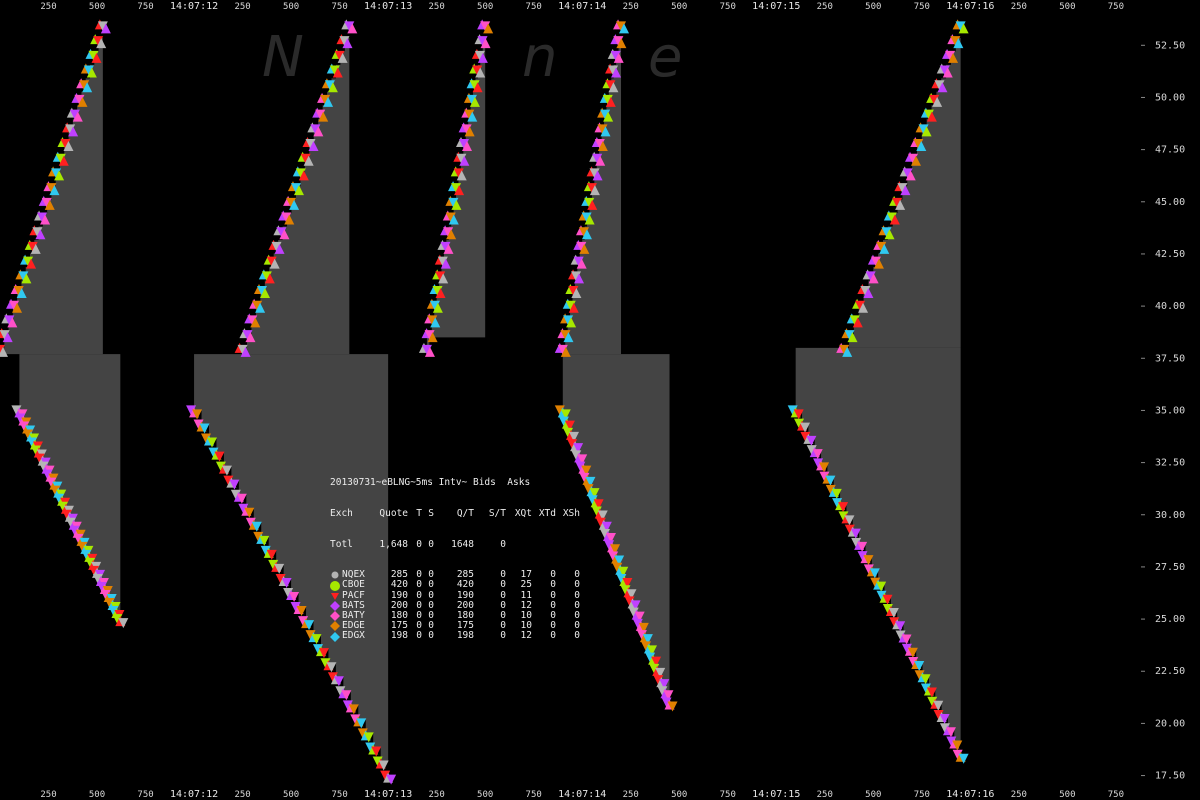 The height and width of the screenshot is (800, 1200). Describe the element at coordinates (1170, 567) in the screenshot. I see `price-label: 27.50` at that location.